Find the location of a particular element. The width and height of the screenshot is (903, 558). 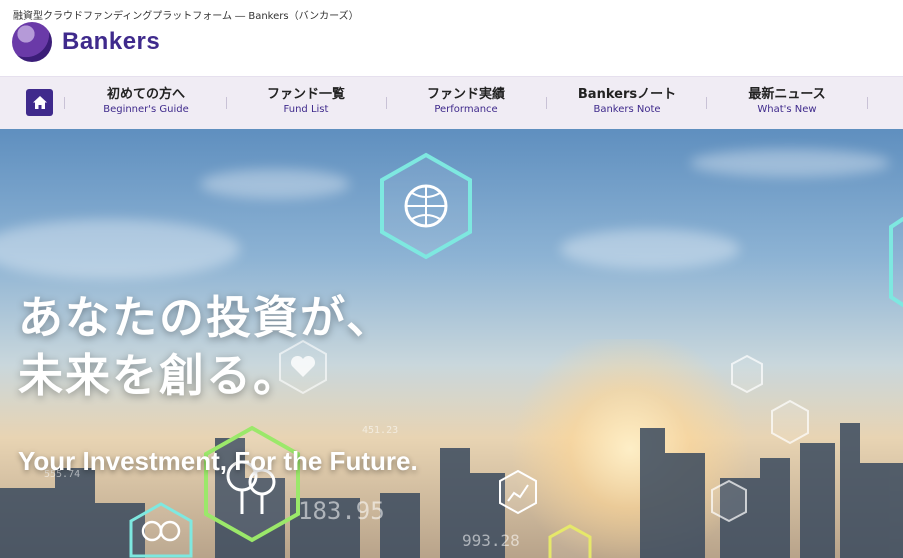

data-number: 993.28 is located at coordinates (491, 540).